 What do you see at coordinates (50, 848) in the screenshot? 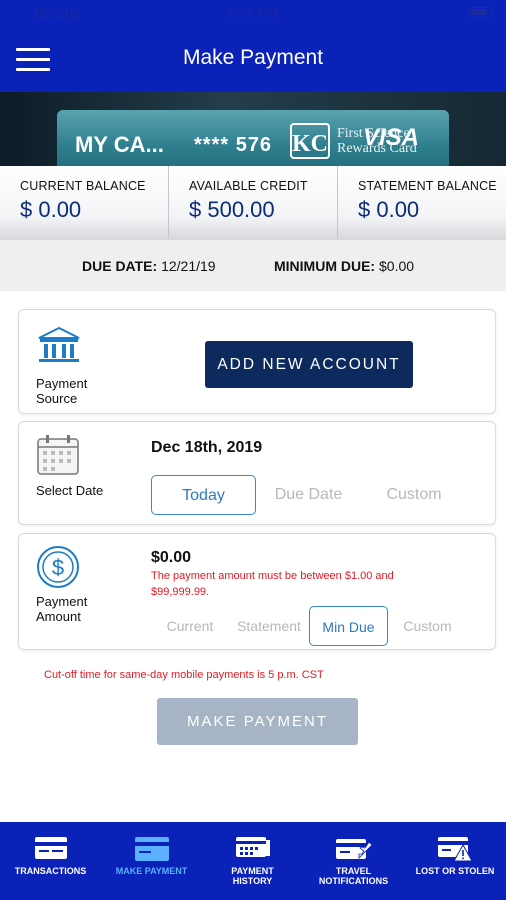
I see `card-list-icon` at bounding box center [50, 848].